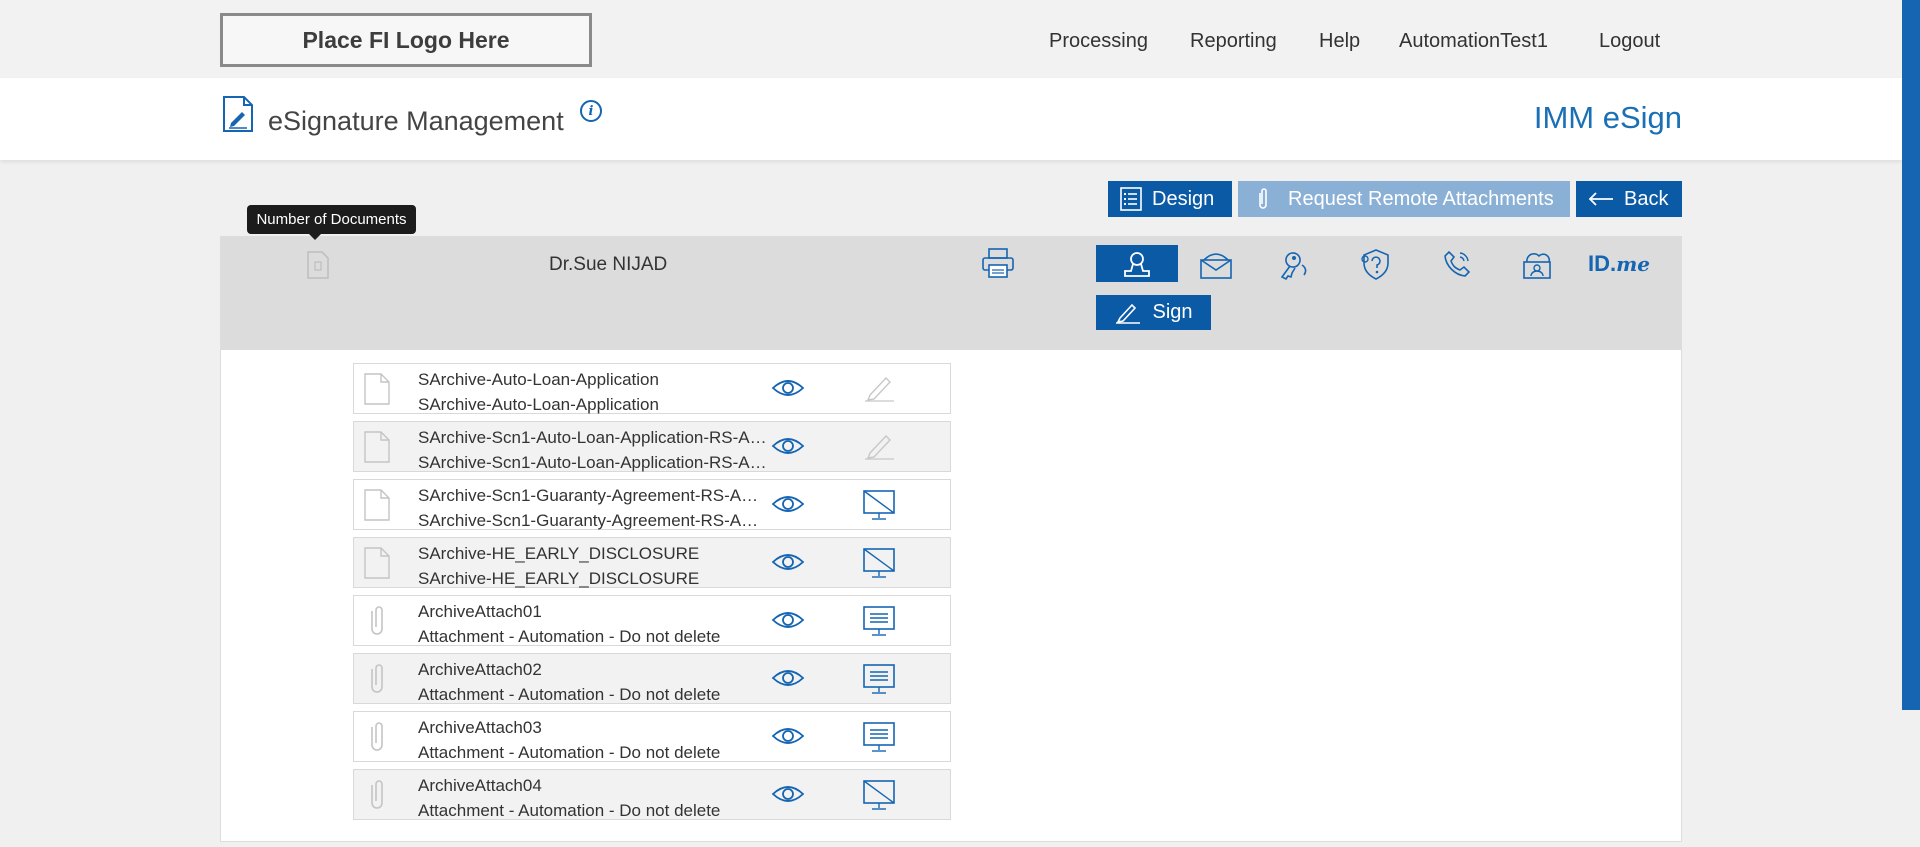 The height and width of the screenshot is (847, 1920). I want to click on printer-icon, so click(998, 263).